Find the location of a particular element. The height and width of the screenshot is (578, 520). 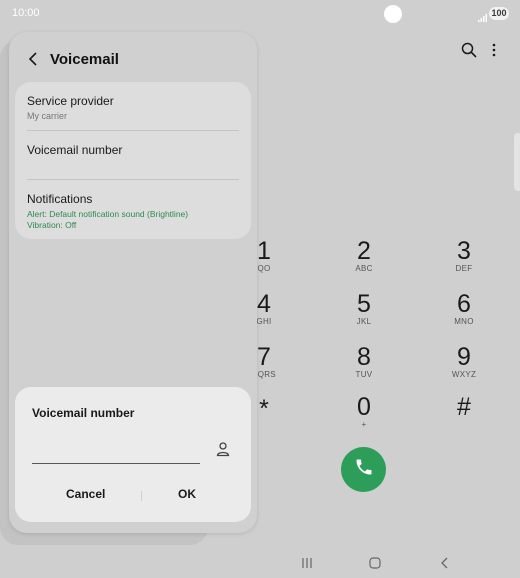

key-hash: # is located at coordinates (464, 407).